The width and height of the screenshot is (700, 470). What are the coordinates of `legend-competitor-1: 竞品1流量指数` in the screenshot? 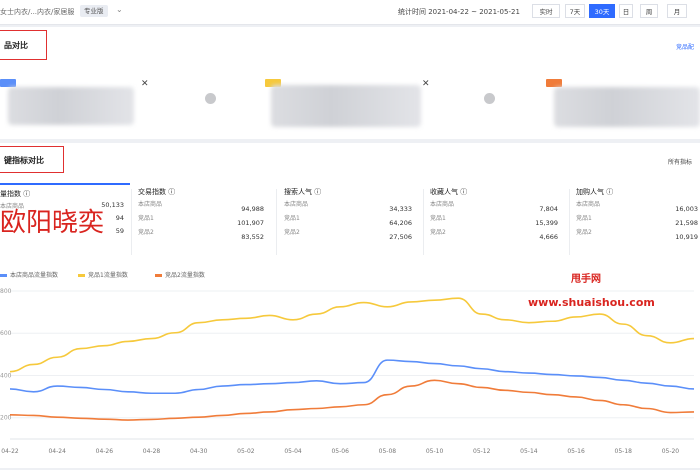 It's located at (103, 274).